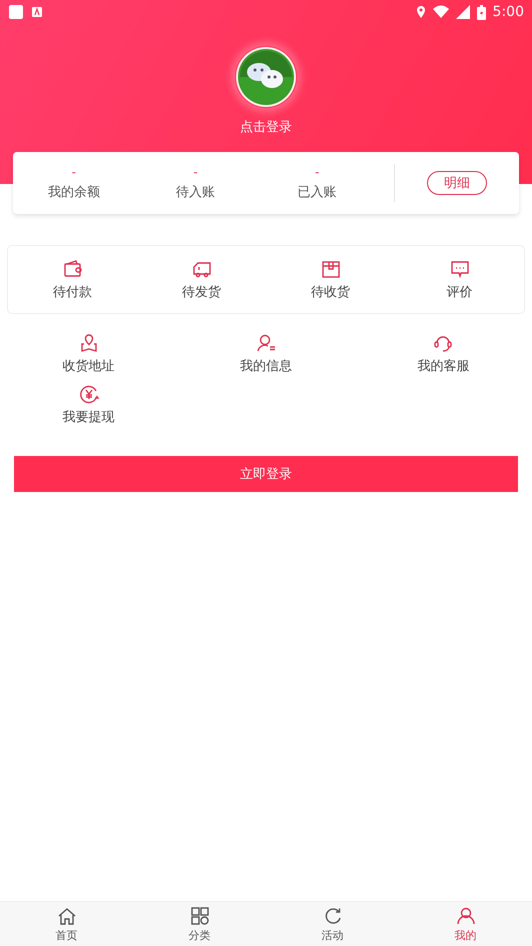 The width and height of the screenshot is (532, 946). I want to click on tab-item: 我的, so click(465, 924).